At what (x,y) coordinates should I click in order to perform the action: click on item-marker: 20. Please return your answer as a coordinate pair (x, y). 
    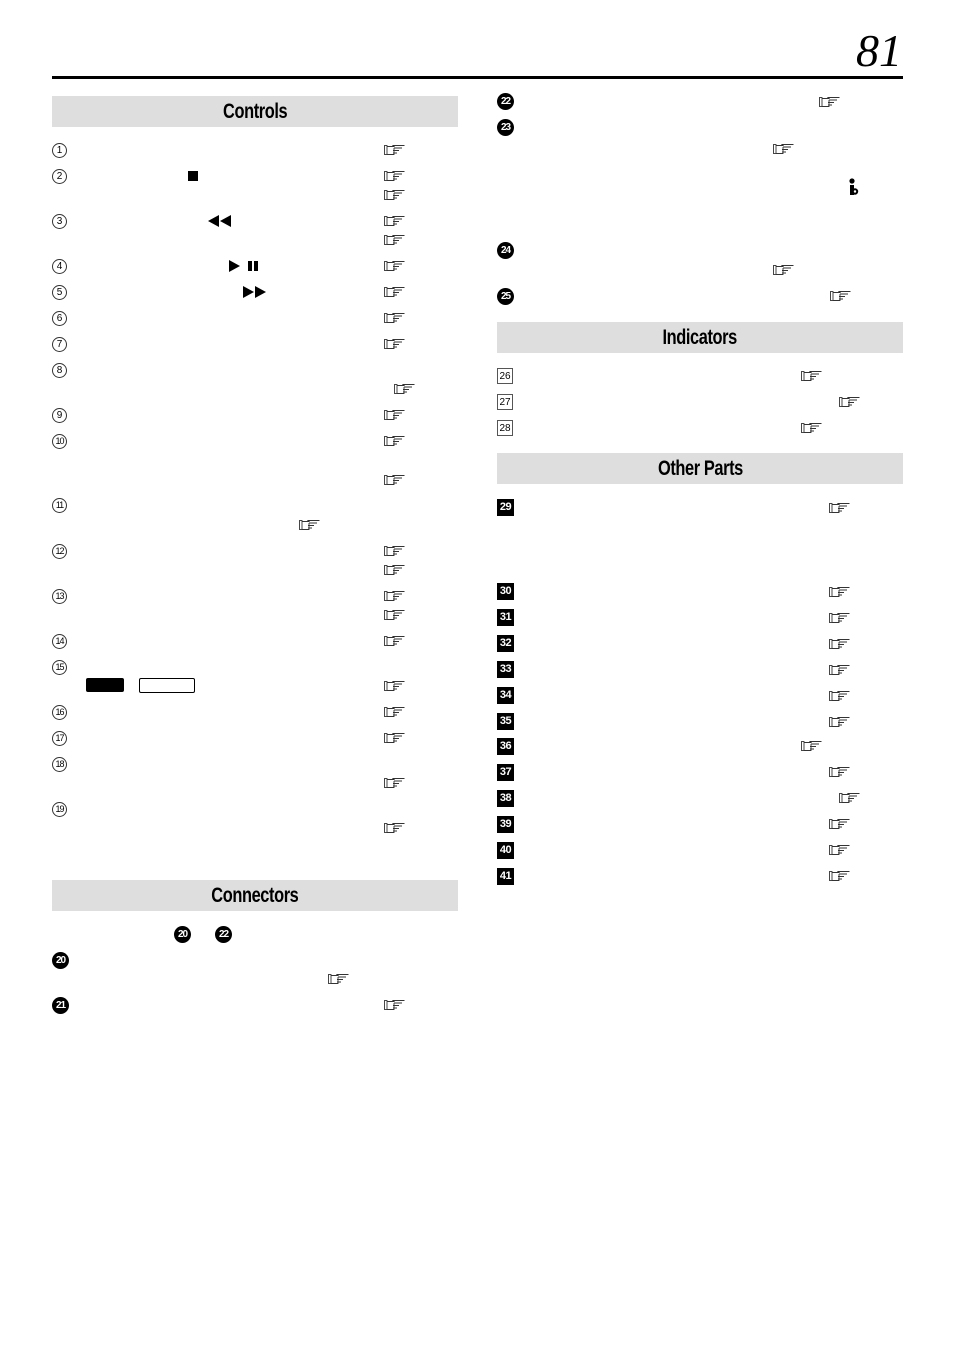
    Looking at the image, I should click on (182, 934).